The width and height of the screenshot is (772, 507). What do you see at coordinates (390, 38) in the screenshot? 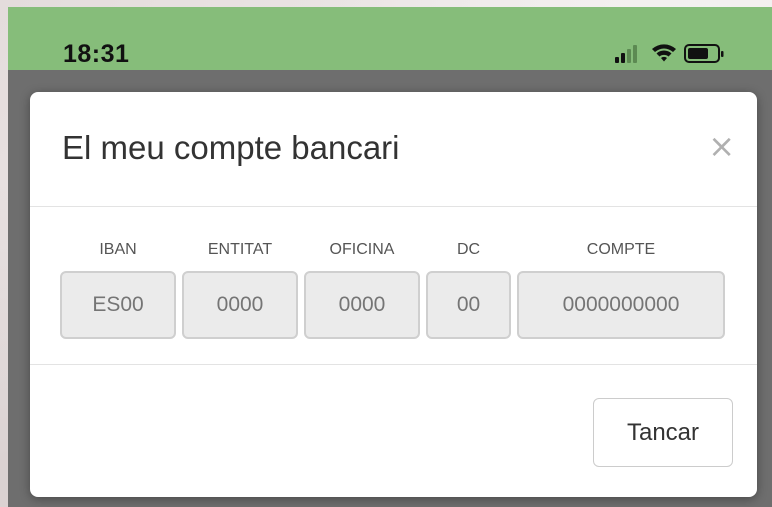
I see `status-bar: 18:31` at bounding box center [390, 38].